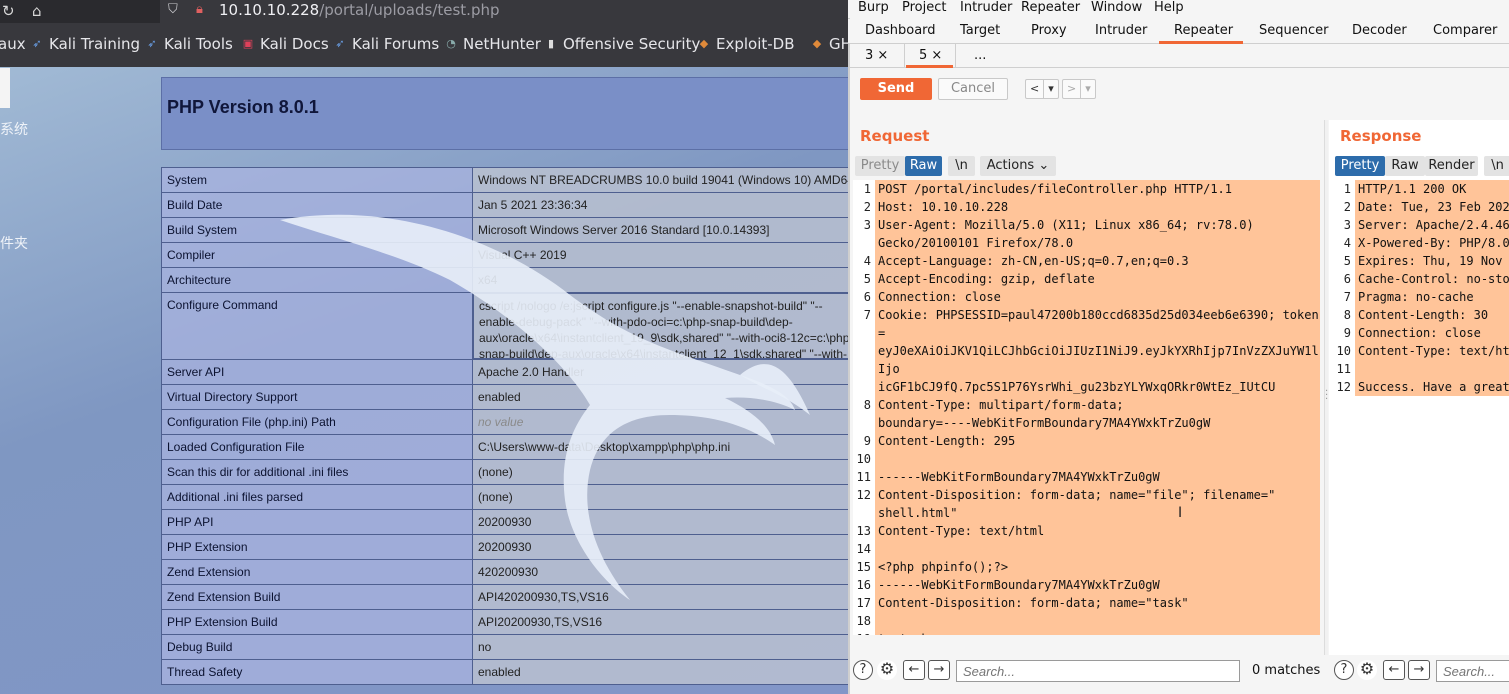  Describe the element at coordinates (1360, 166) in the screenshot. I see `response-pretty-toggle: Pretty` at that location.